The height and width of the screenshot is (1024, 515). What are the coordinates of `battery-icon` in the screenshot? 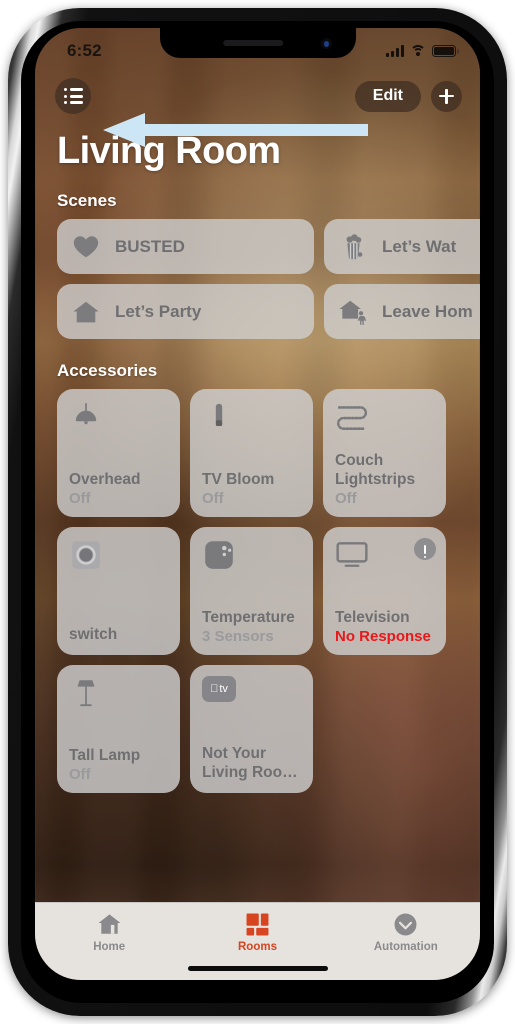 It's located at (445, 51).